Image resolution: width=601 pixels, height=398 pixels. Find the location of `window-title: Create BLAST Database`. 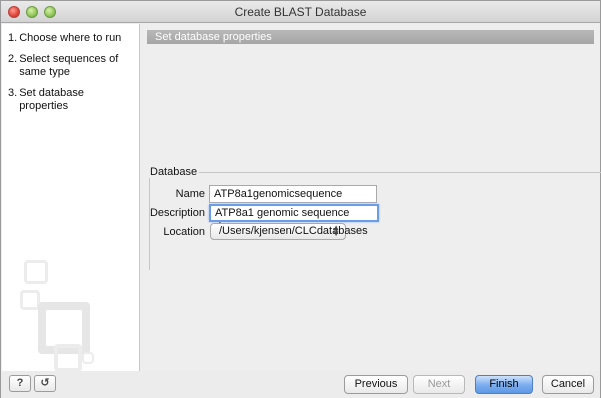

window-title: Create BLAST Database is located at coordinates (300, 12).